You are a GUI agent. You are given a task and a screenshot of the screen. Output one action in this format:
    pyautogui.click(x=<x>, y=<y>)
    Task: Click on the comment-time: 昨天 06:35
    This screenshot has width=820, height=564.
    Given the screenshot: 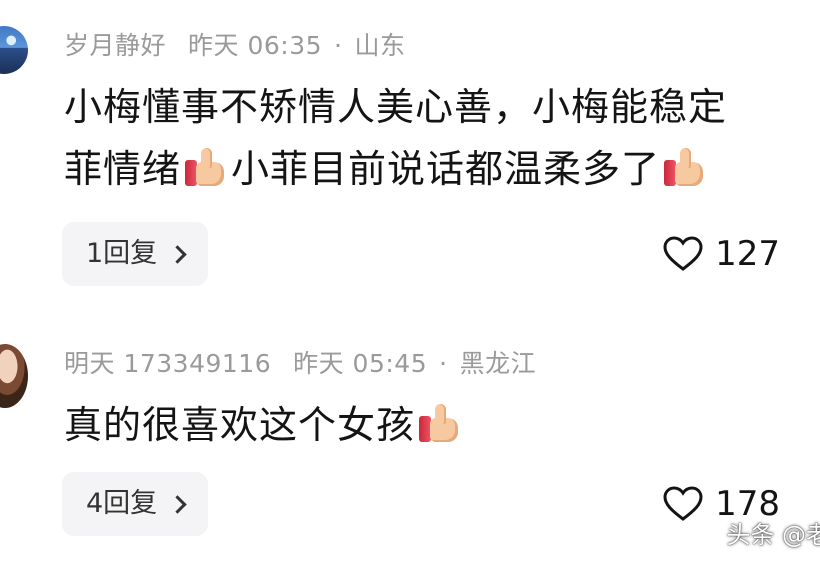 What is the action you would take?
    pyautogui.click(x=255, y=45)
    